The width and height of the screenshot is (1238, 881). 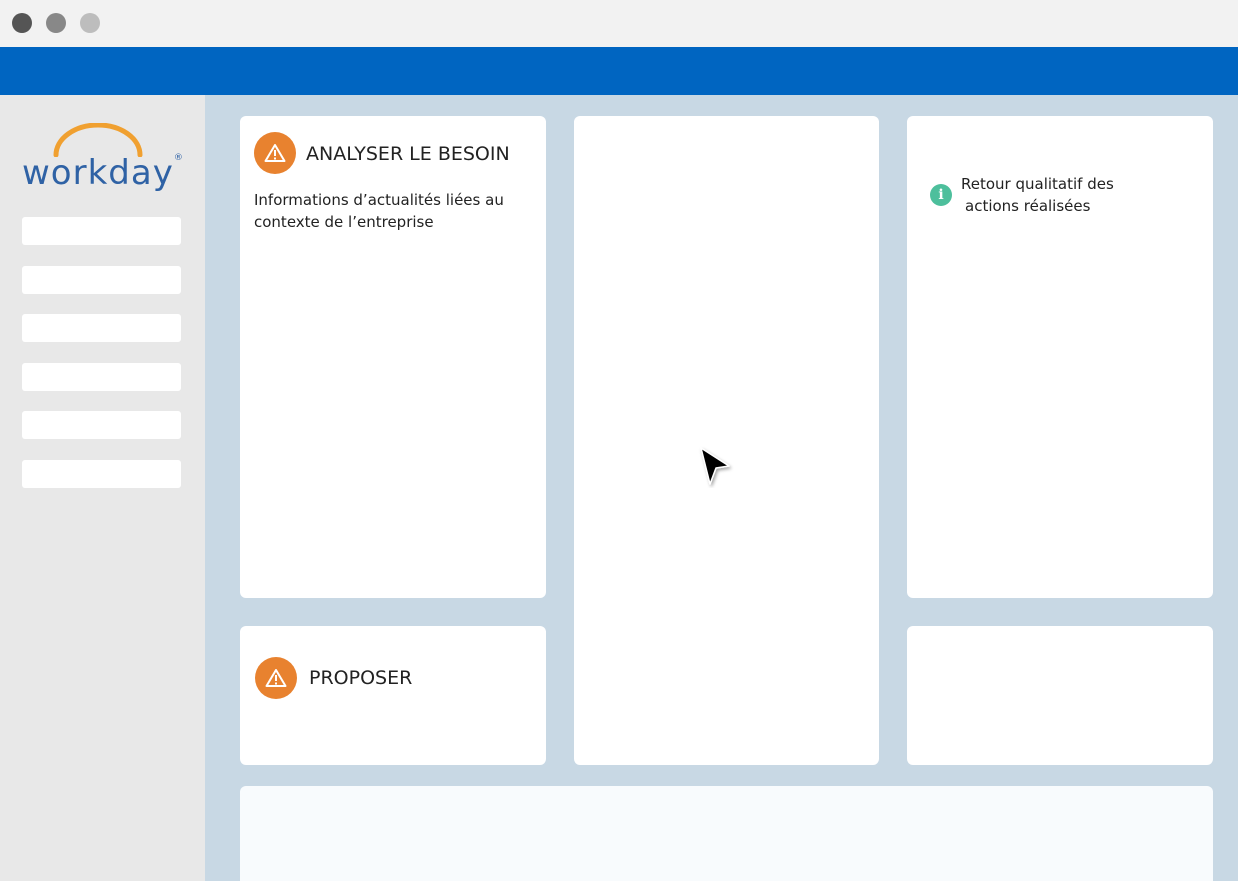 What do you see at coordinates (22, 23) in the screenshot?
I see `window-close-button` at bounding box center [22, 23].